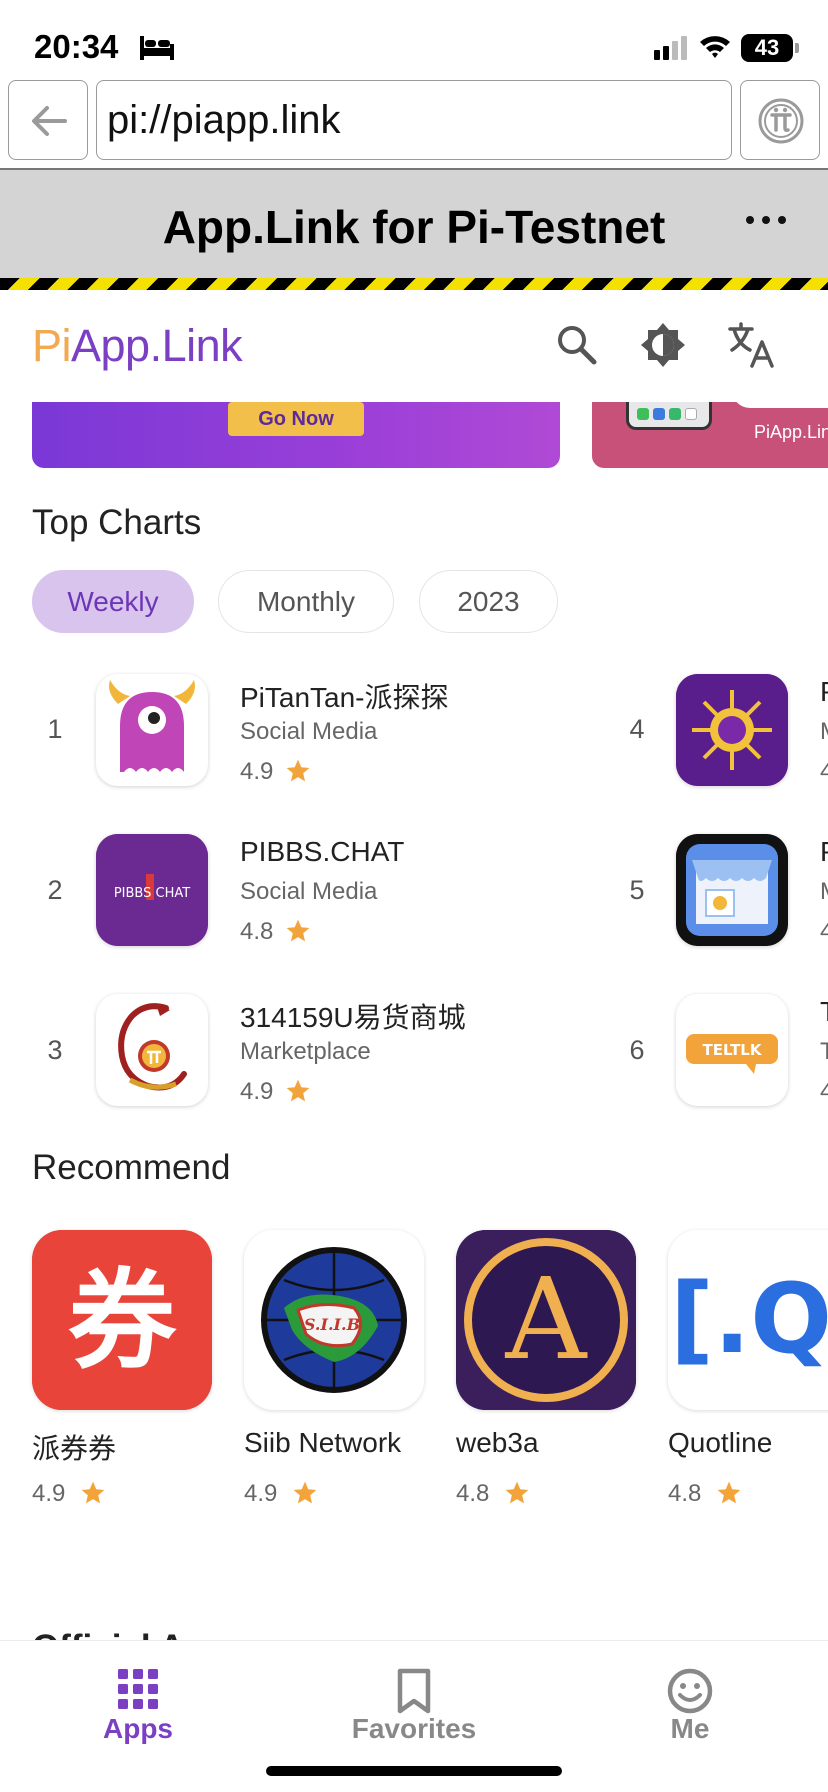 The image size is (828, 1792). I want to click on browser-bar: pi://piapp.link, so click(414, 121).